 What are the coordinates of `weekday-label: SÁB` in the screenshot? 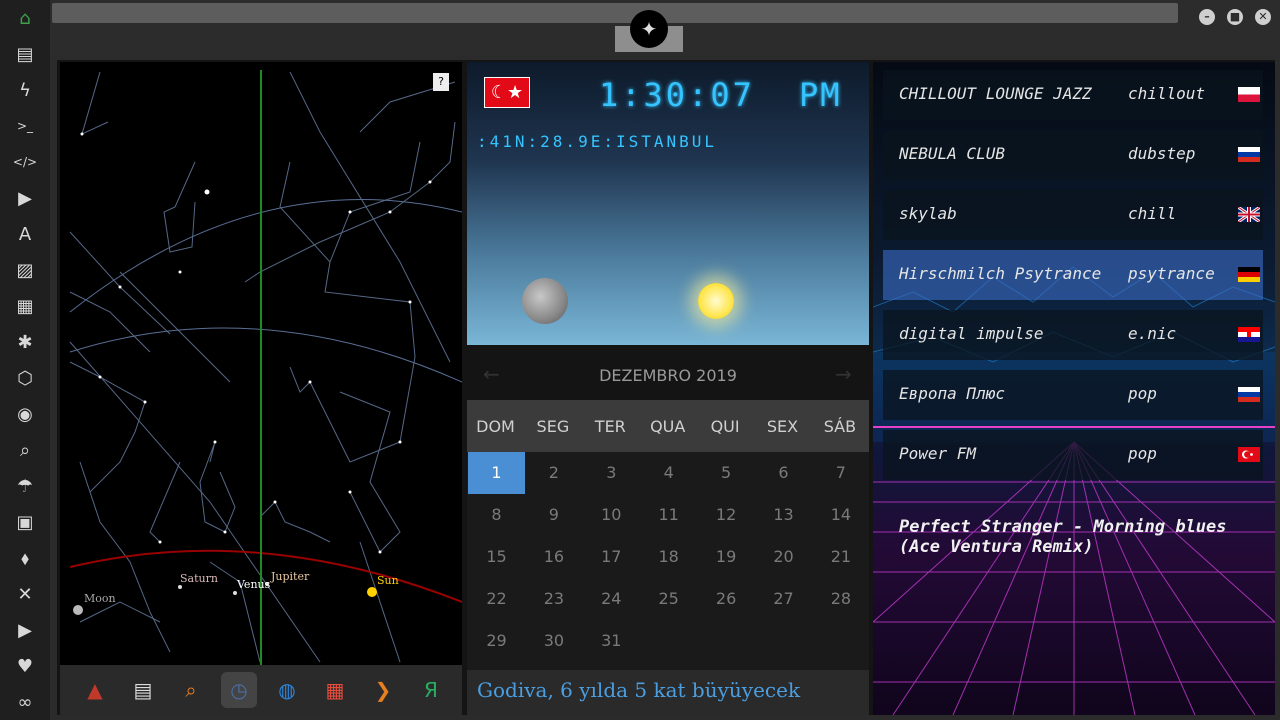 It's located at (840, 426).